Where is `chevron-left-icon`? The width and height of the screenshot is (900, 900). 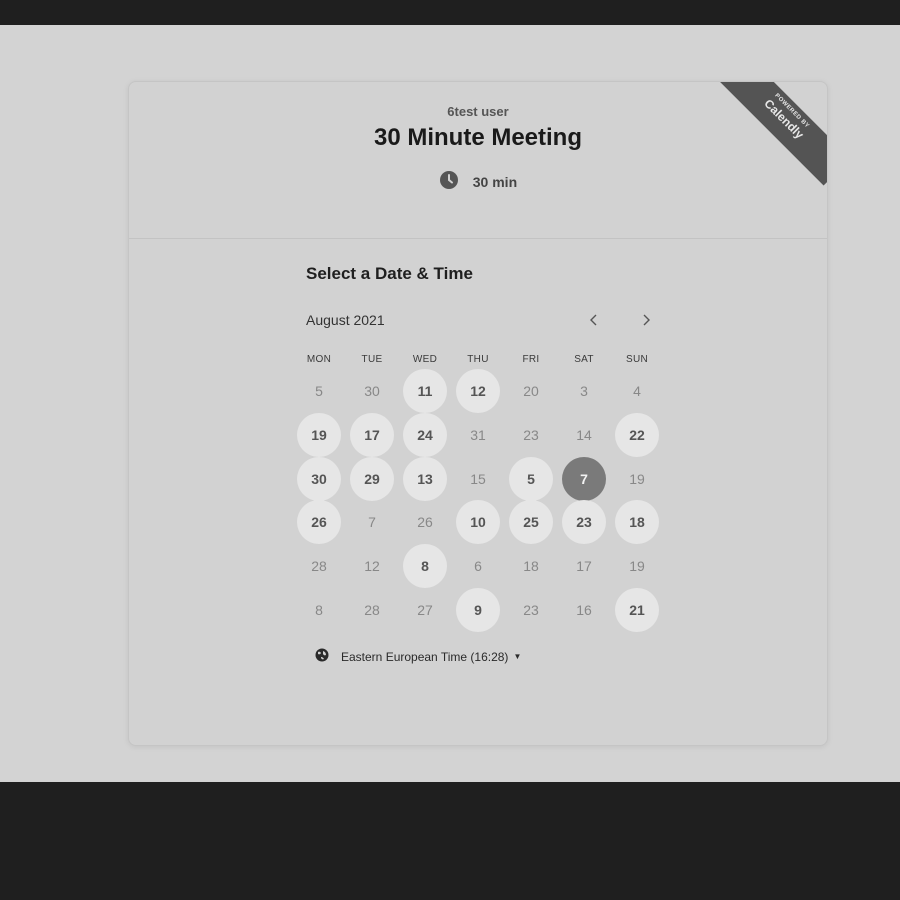
chevron-left-icon is located at coordinates (593, 320).